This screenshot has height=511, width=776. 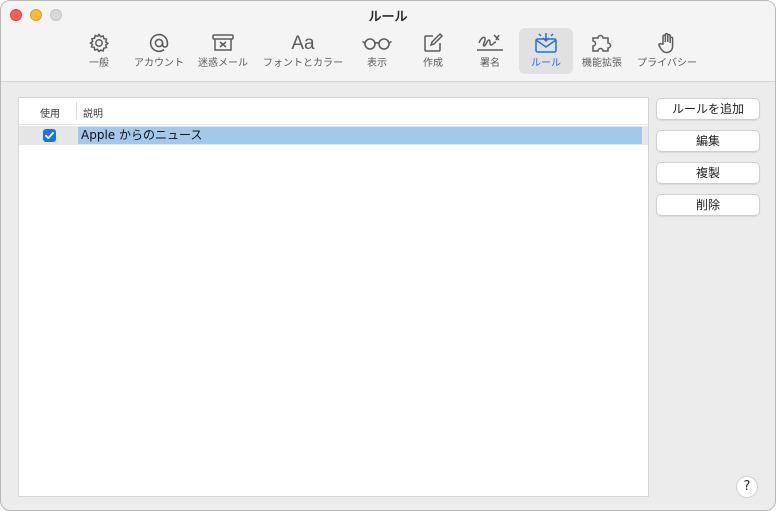 I want to click on junk-icon, so click(x=223, y=44).